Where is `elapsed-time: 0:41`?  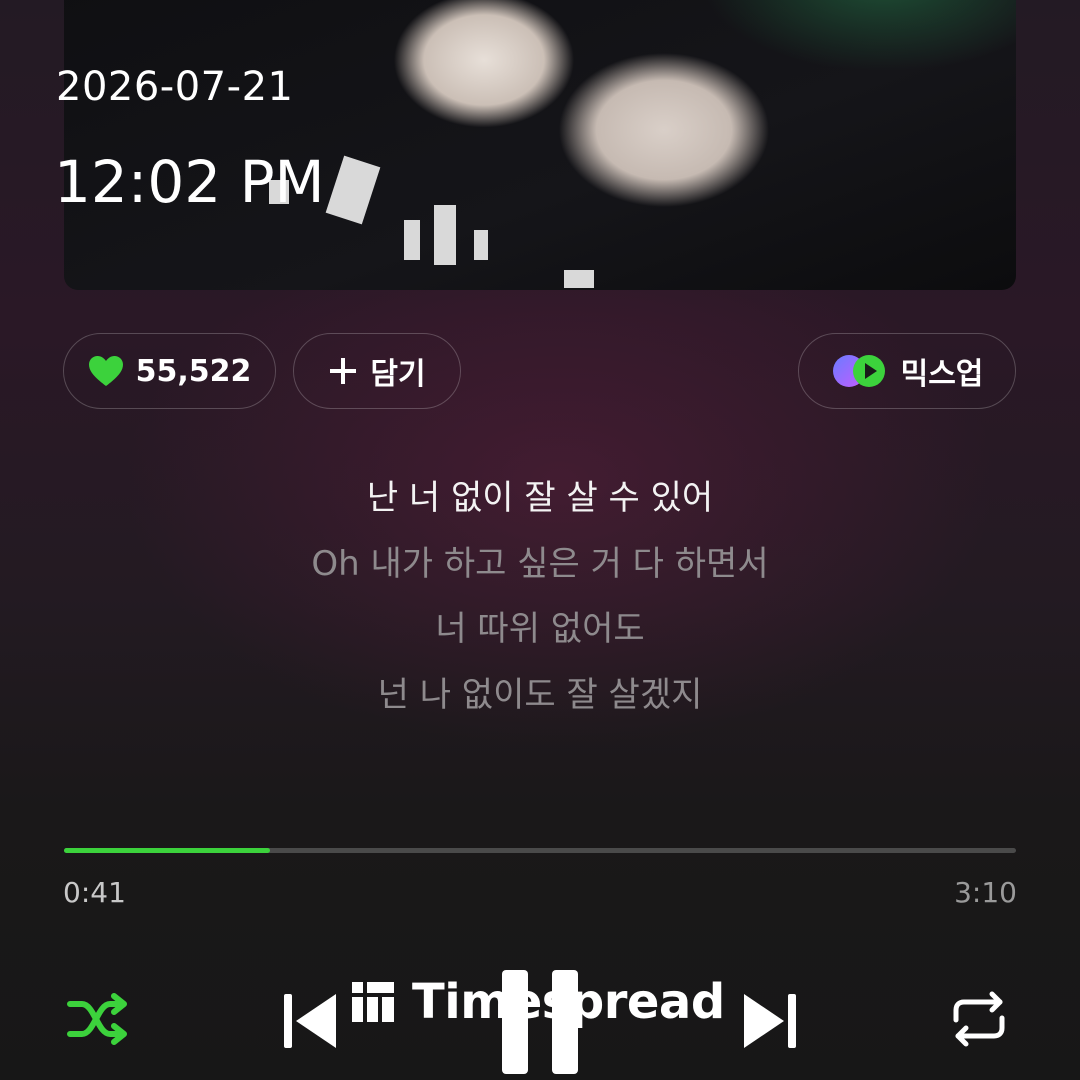
elapsed-time: 0:41 is located at coordinates (94, 892).